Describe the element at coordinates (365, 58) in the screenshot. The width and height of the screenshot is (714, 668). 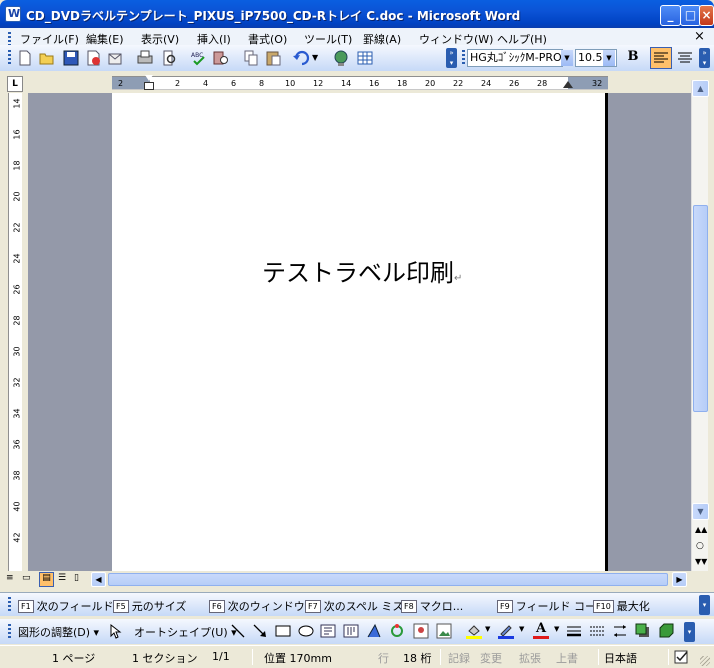
I see `insert-table-icon` at that location.